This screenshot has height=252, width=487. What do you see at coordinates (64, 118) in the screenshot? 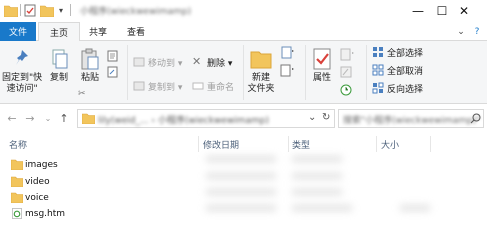
I see `up-button: ↑` at bounding box center [64, 118].